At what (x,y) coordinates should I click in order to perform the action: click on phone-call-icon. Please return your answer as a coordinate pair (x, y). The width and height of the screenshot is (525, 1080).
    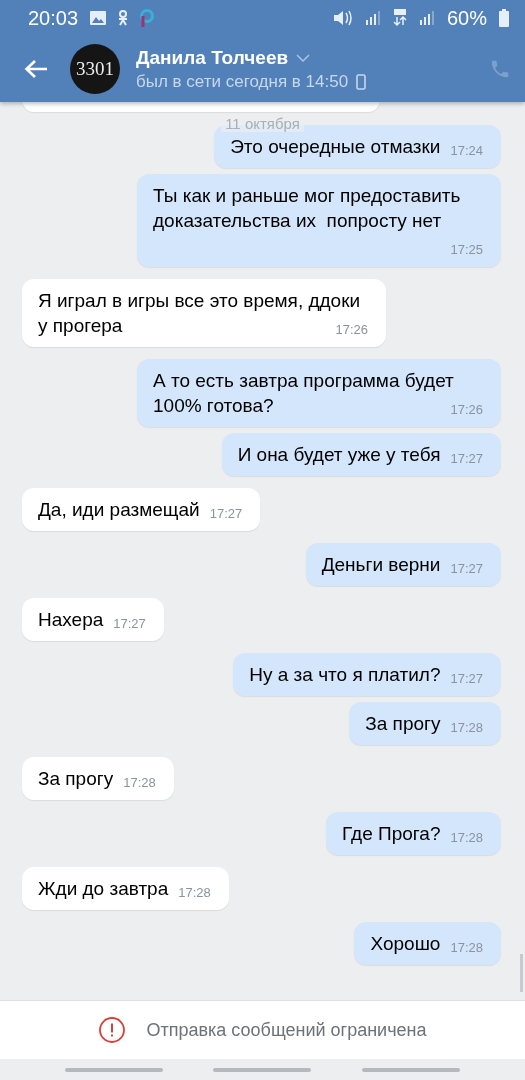
    Looking at the image, I should click on (500, 69).